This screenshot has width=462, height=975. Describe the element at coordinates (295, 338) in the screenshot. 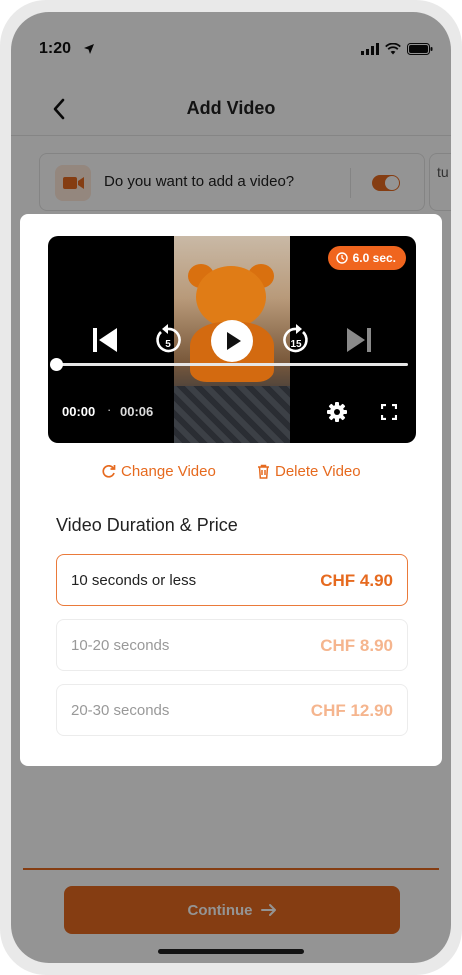

I see `fast-forward-icon: 15` at that location.